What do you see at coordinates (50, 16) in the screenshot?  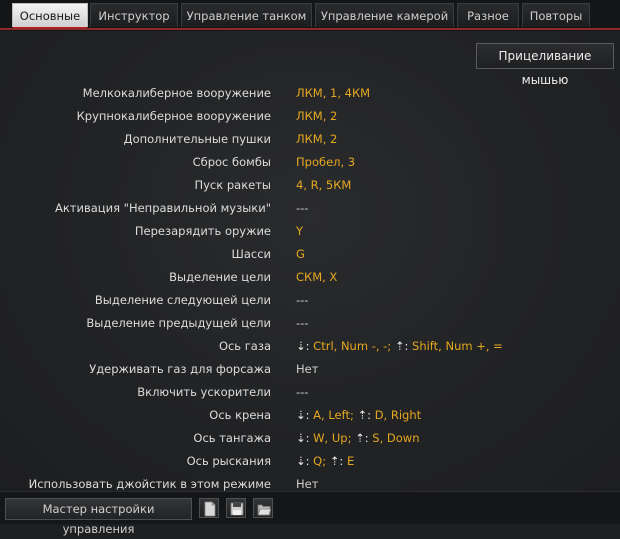 I see `tab-basic: Основные` at bounding box center [50, 16].